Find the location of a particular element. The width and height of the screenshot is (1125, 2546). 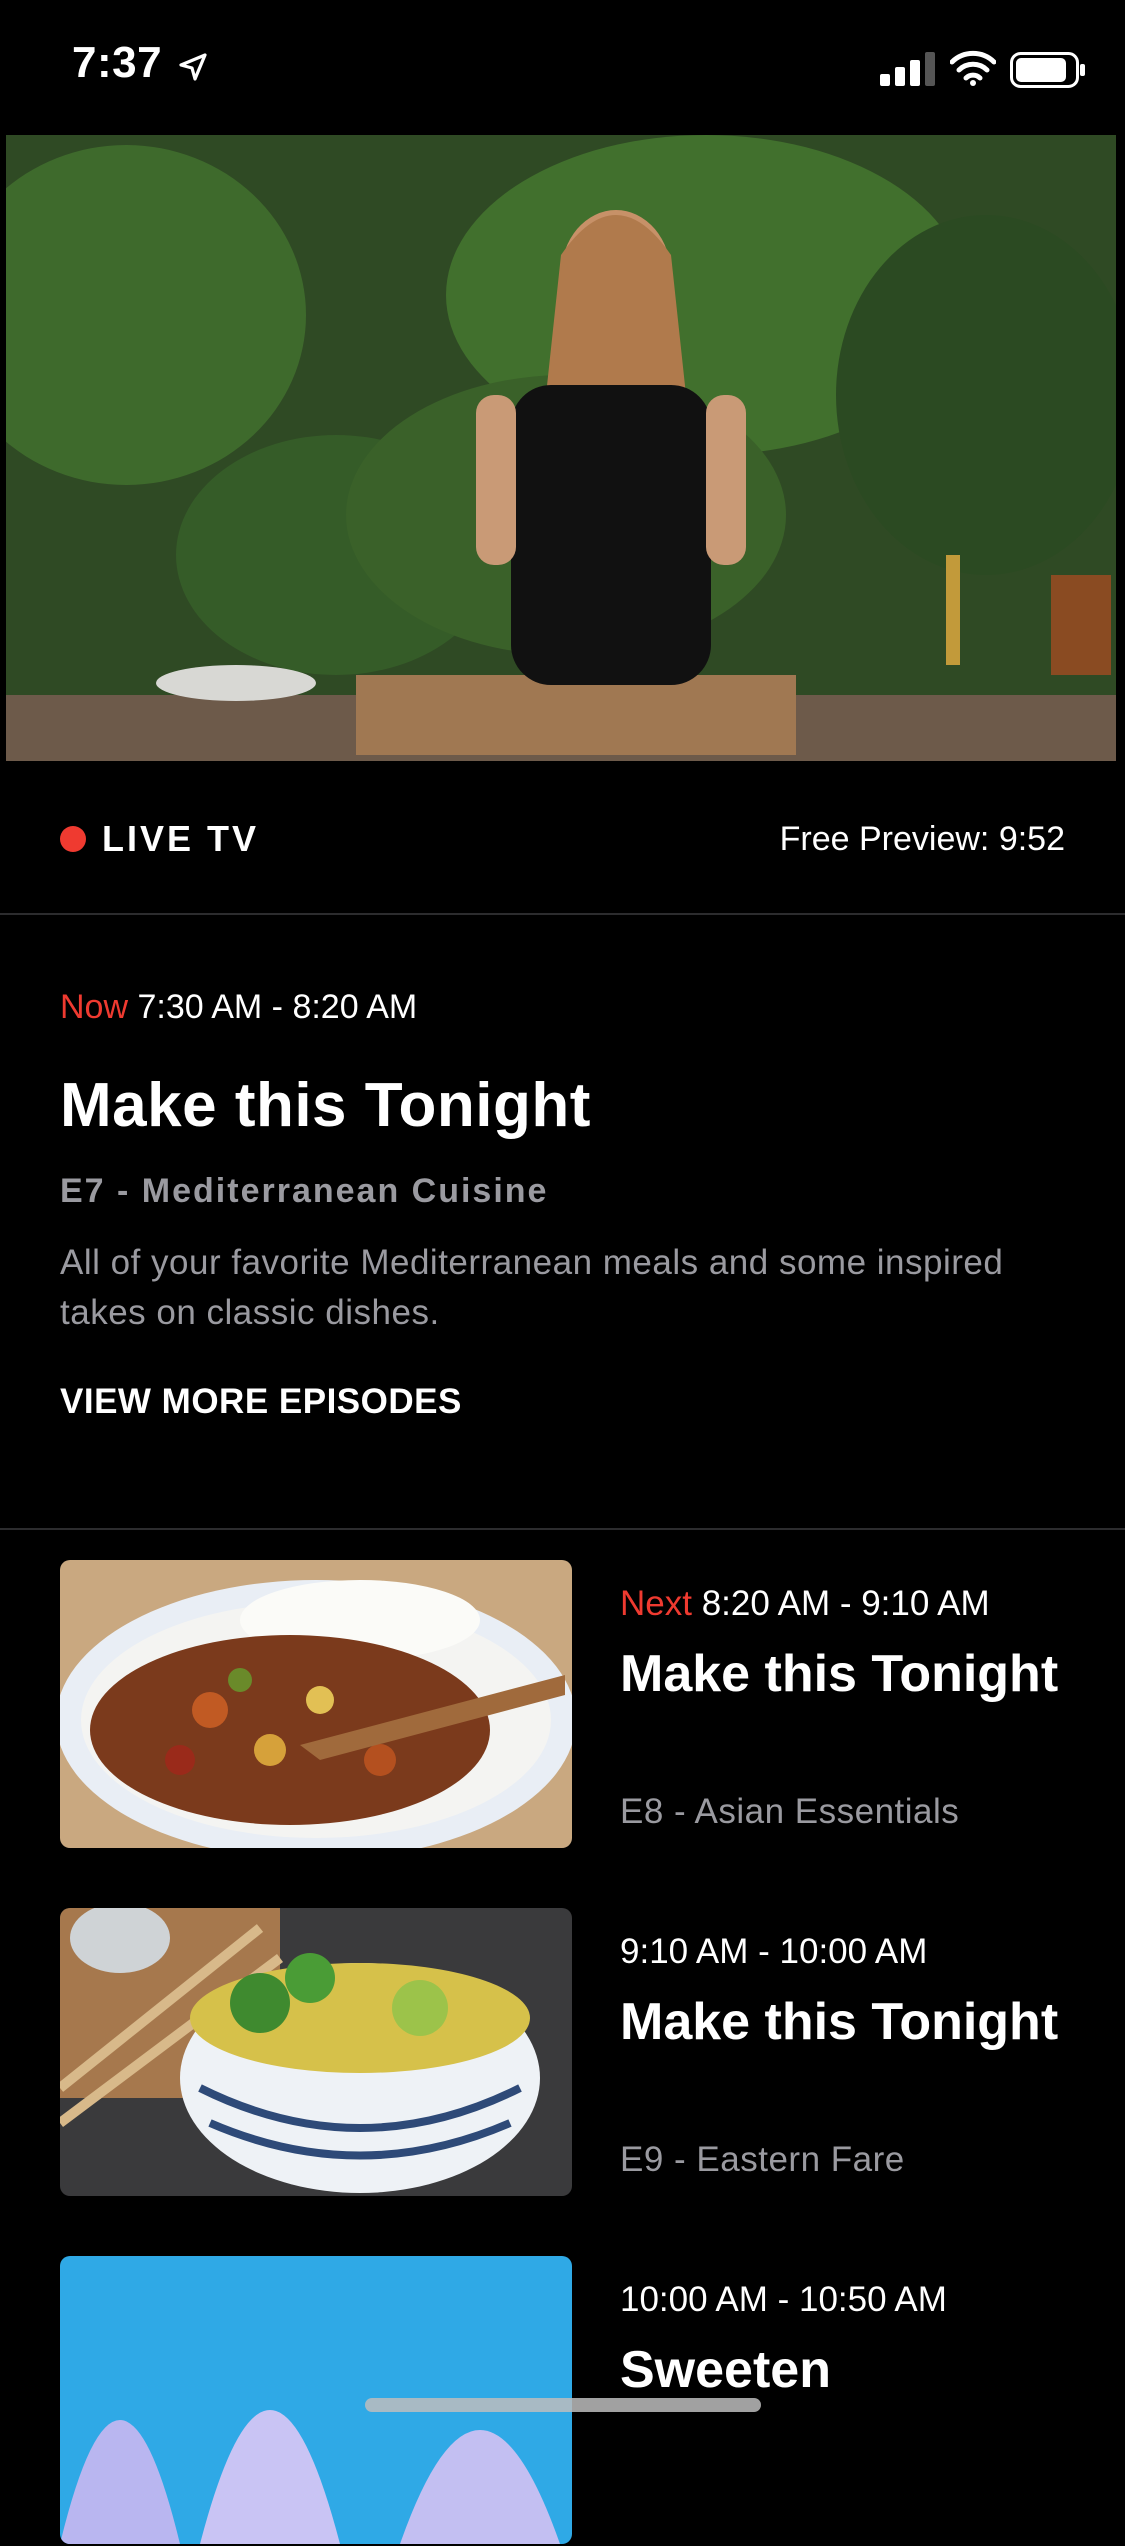

now-time-row: Now 7:30 AM - 8:20 AM is located at coordinates (238, 1007).